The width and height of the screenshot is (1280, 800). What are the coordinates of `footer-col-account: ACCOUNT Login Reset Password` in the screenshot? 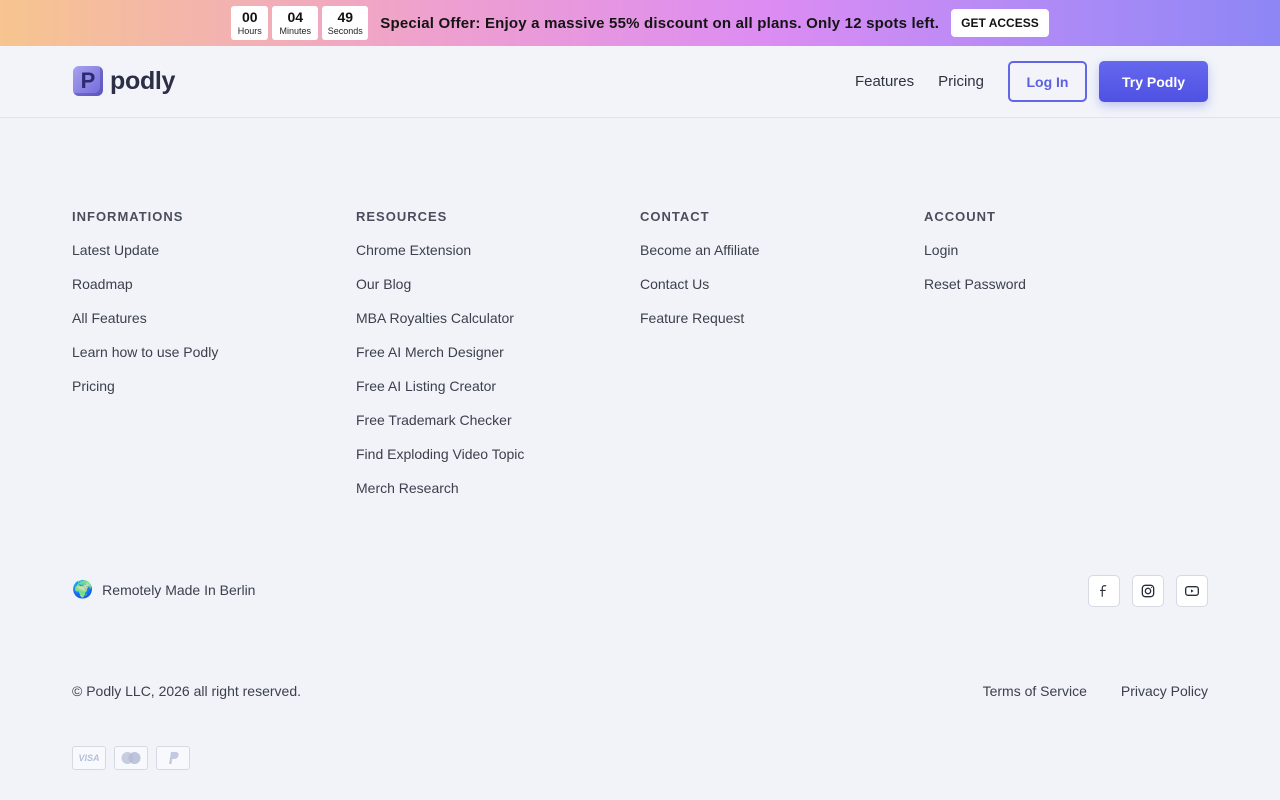 It's located at (1066, 361).